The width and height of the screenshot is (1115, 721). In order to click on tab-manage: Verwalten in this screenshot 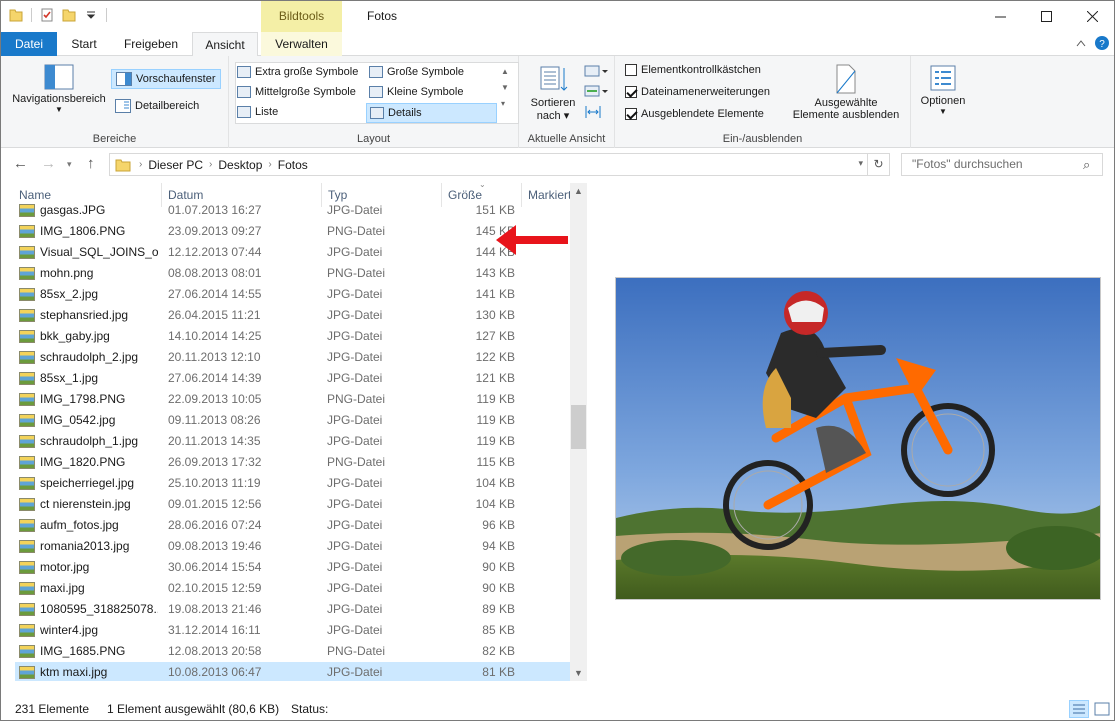, I will do `click(301, 44)`.